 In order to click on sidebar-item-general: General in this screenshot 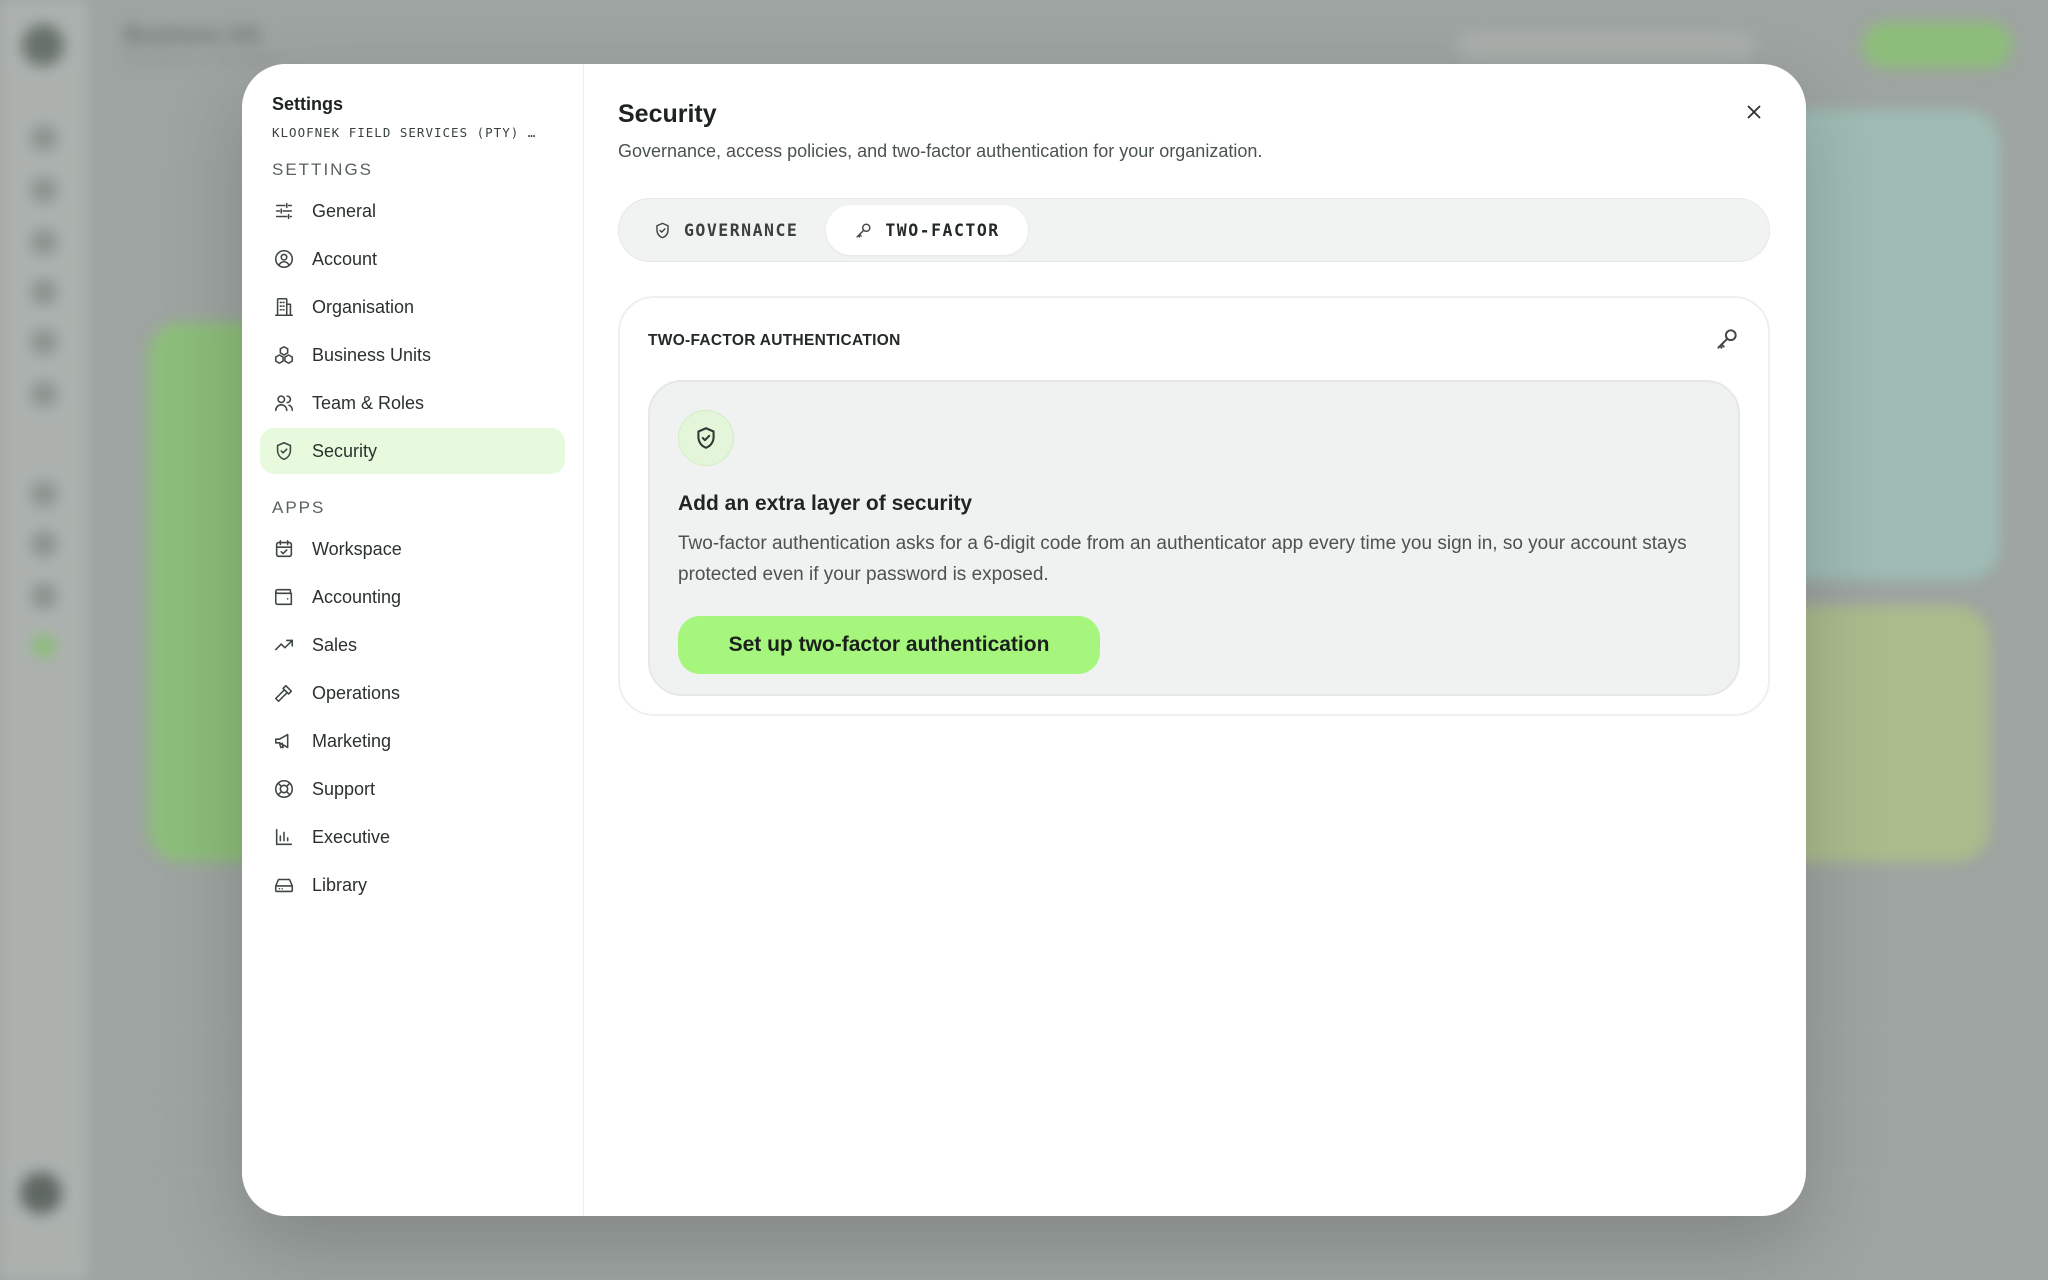, I will do `click(412, 211)`.